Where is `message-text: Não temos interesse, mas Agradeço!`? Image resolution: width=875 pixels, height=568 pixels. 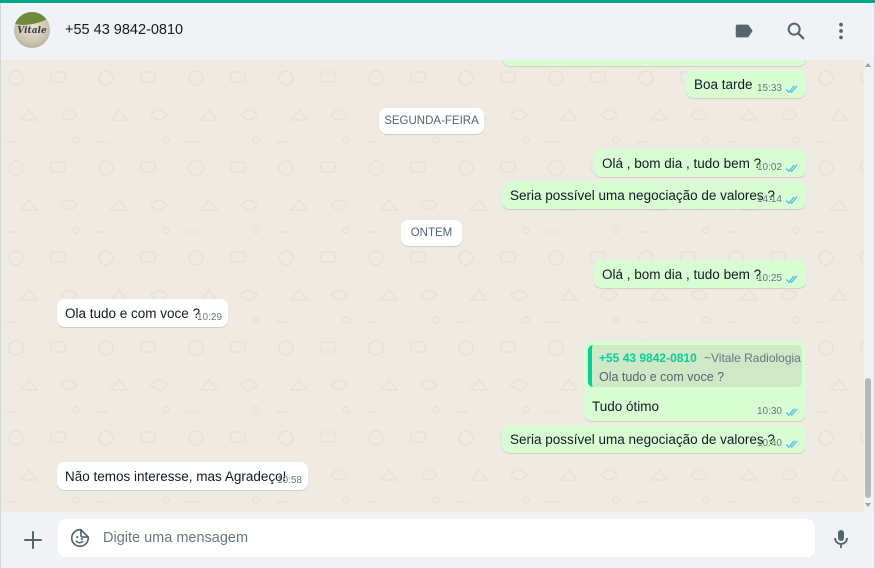
message-text: Não temos interesse, mas Agradeço! is located at coordinates (176, 476).